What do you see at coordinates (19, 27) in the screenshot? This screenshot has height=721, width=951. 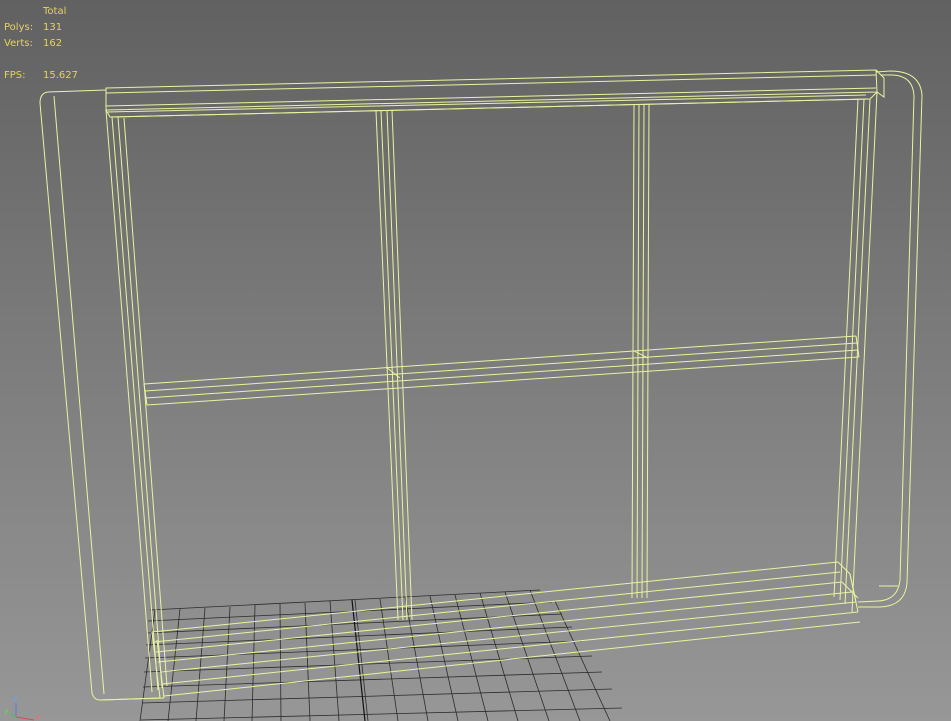 I see `polys-label: Polys:` at bounding box center [19, 27].